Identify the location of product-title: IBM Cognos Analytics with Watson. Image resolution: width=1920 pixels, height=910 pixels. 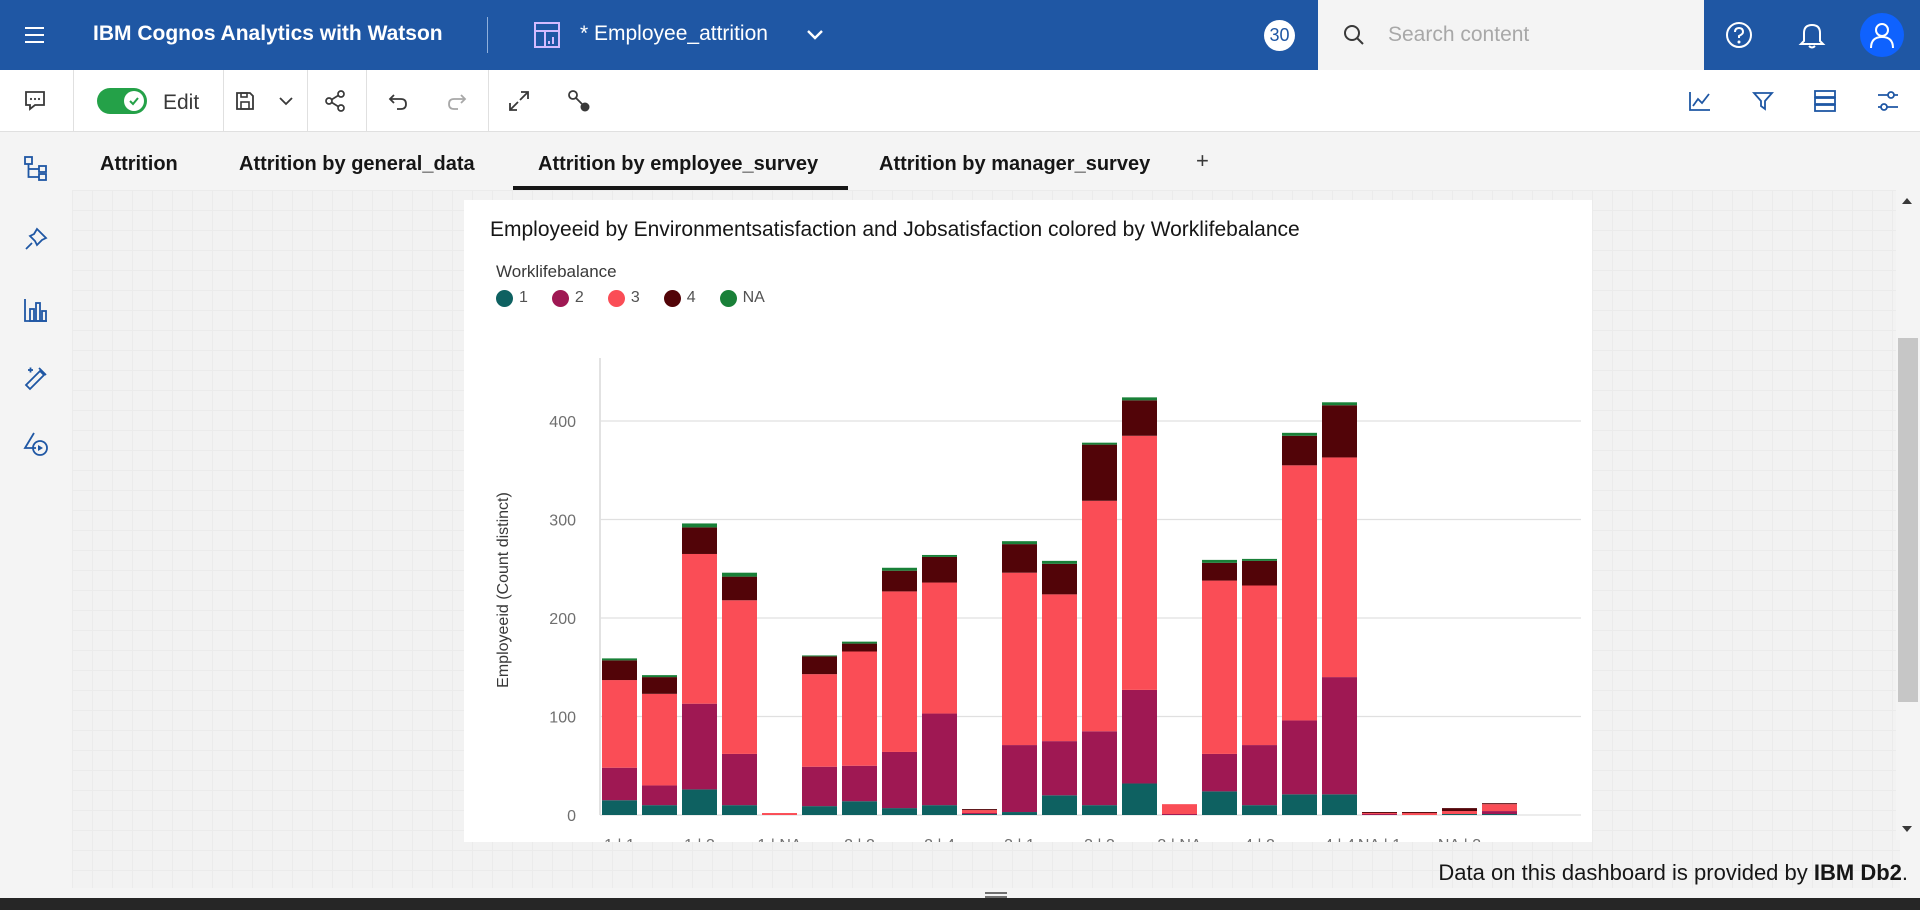
(268, 34).